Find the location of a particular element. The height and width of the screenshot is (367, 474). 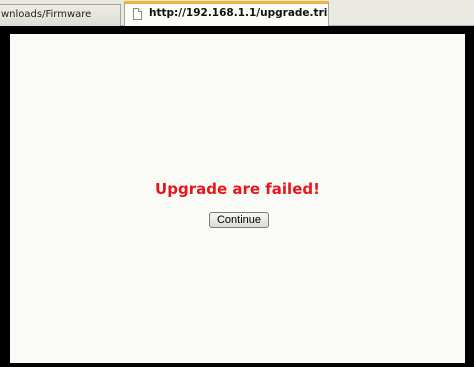

continue-button: Continue is located at coordinates (239, 220).